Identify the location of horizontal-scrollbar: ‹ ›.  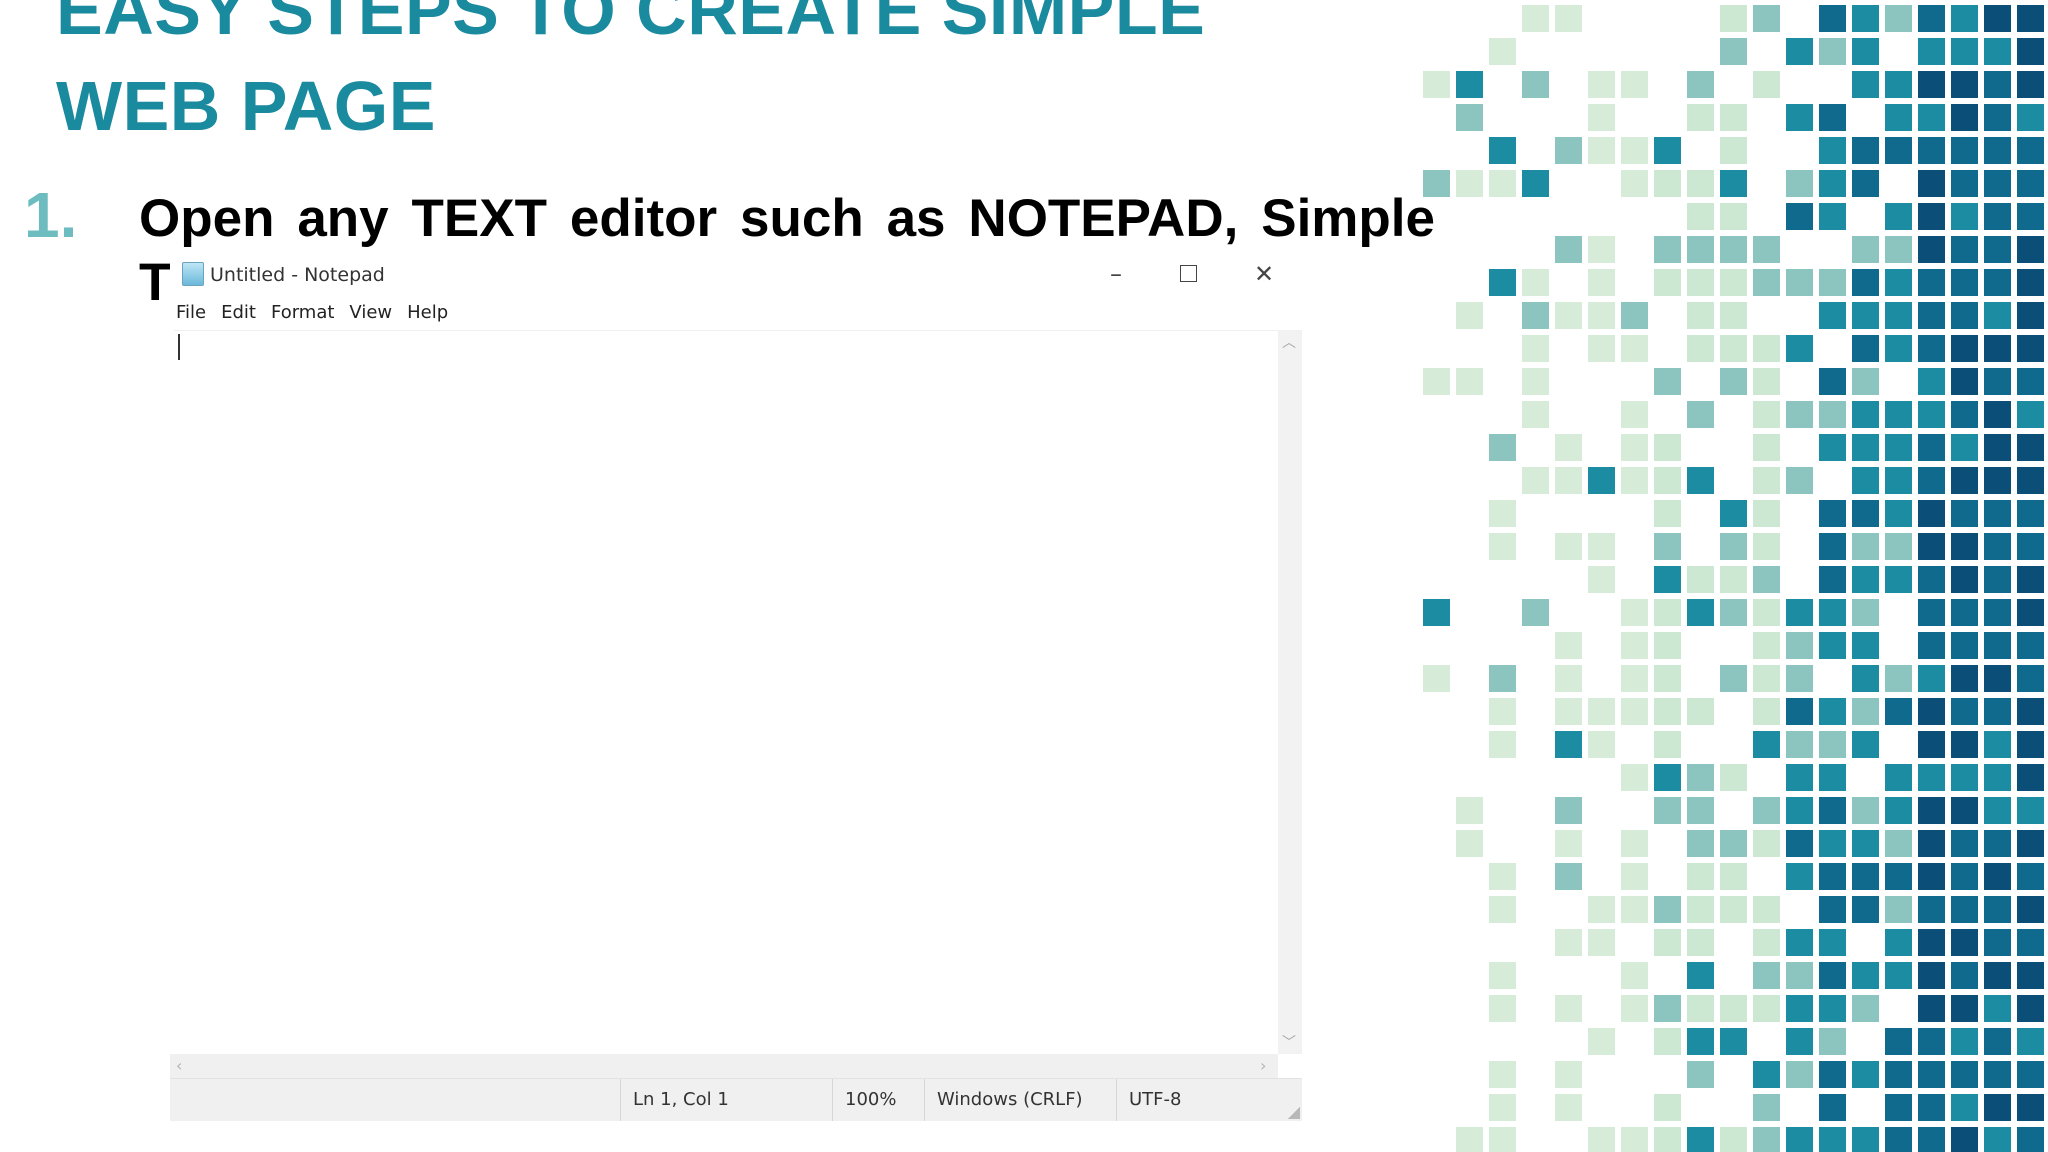
(724, 1066).